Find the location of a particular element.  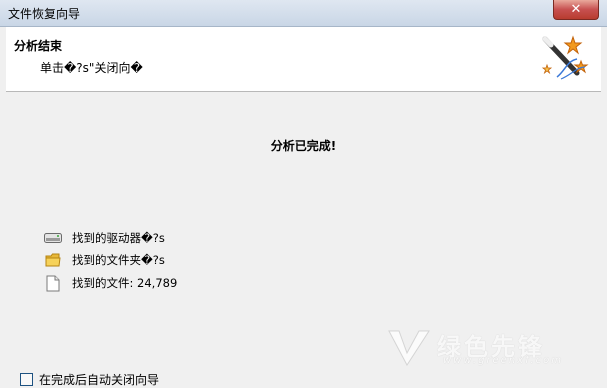

result-row-drives: 找到的驱动器�?s is located at coordinates (104, 238).